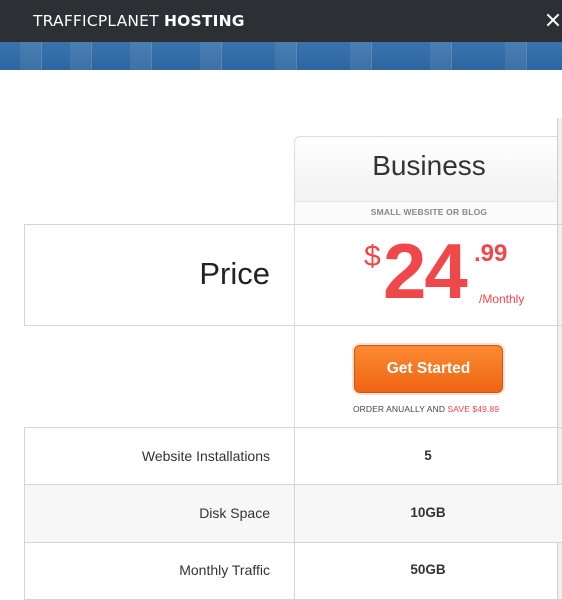 The width and height of the screenshot is (562, 600). What do you see at coordinates (234, 513) in the screenshot?
I see `feature-label: Disk Space` at bounding box center [234, 513].